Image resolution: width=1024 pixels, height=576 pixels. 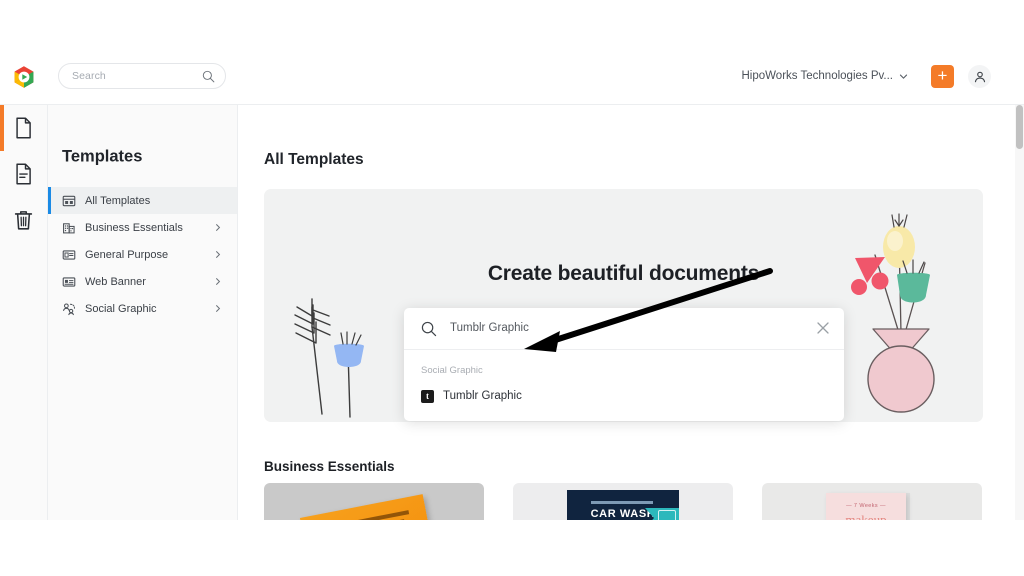 What do you see at coordinates (1019, 312) in the screenshot?
I see `vertical-scrollbar` at bounding box center [1019, 312].